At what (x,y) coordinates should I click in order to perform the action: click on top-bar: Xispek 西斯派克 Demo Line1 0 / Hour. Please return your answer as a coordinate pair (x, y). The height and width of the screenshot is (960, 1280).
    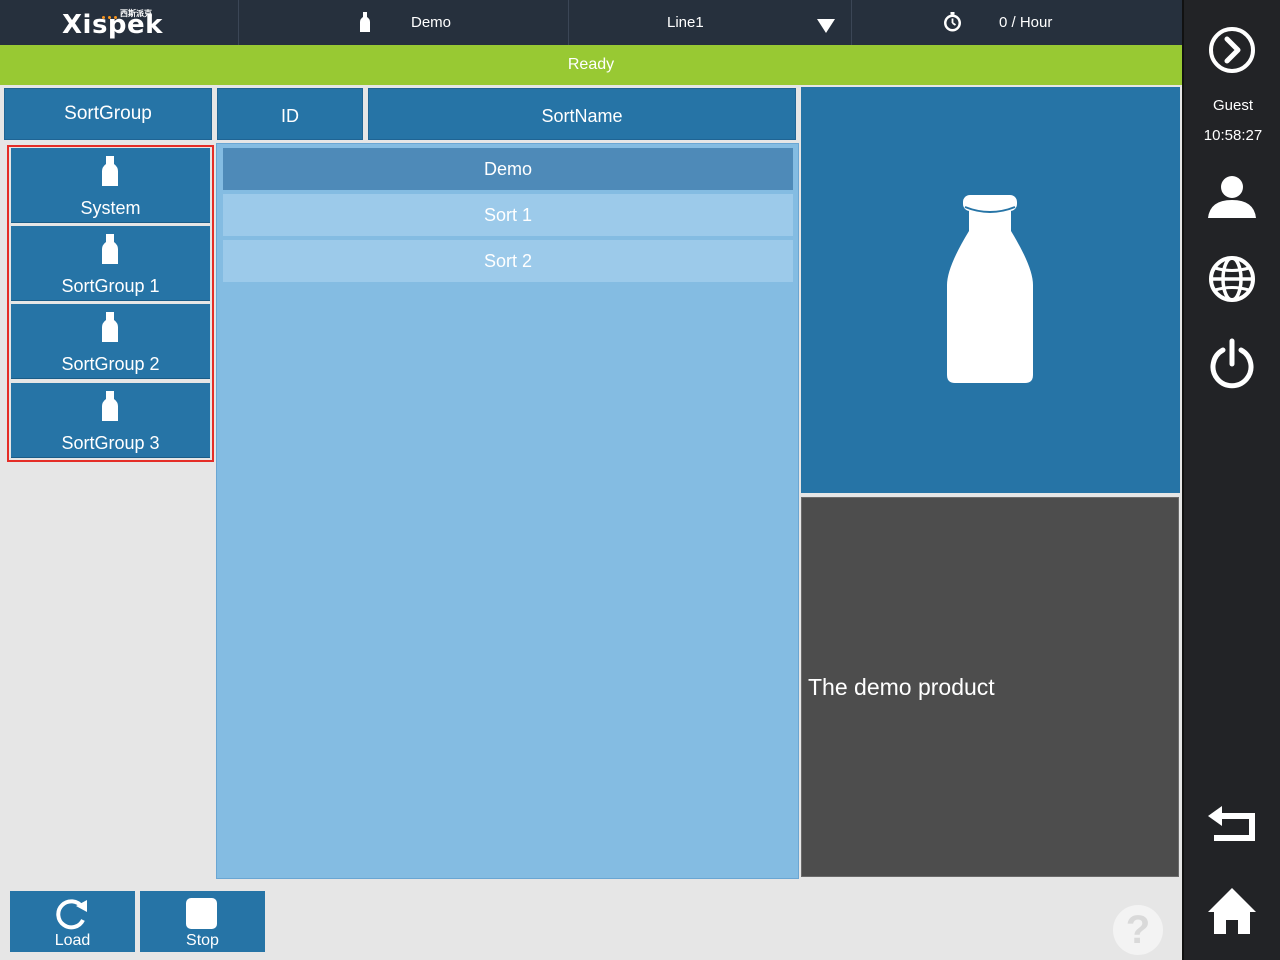
    Looking at the image, I should click on (591, 22).